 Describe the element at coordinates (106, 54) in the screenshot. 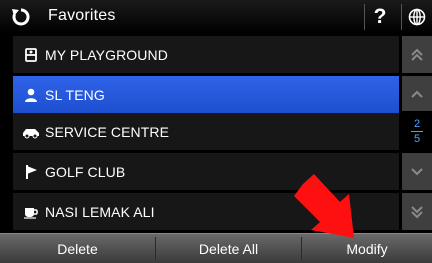

I see `list-item-label: MY PLAYGROUND` at that location.